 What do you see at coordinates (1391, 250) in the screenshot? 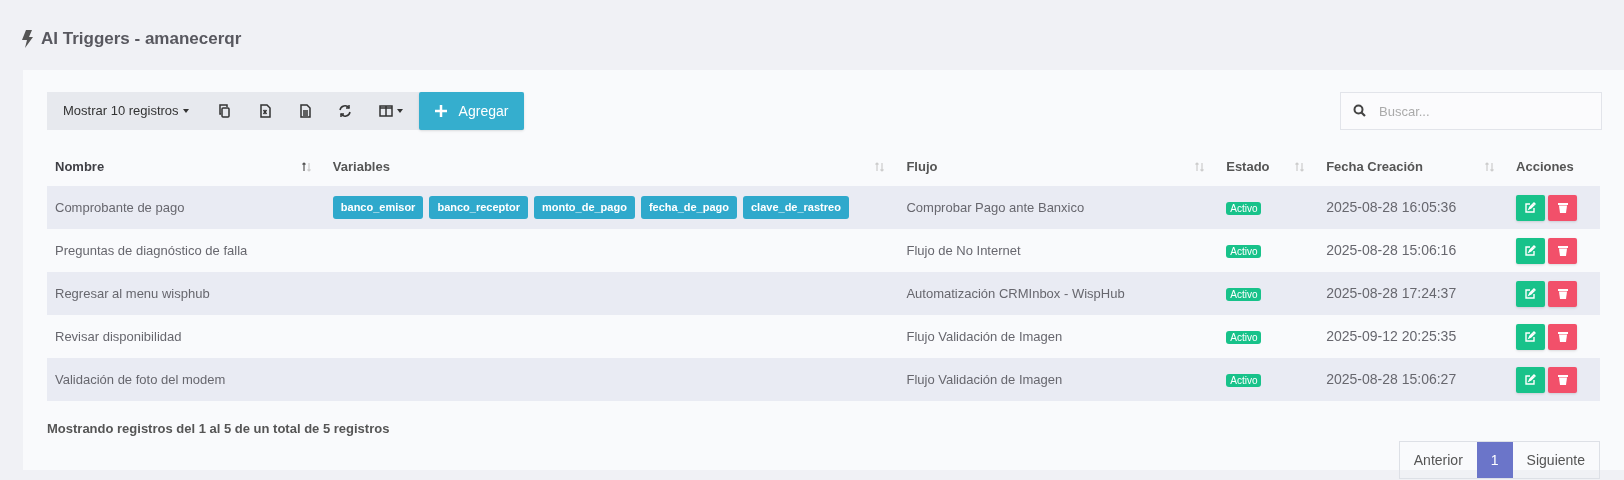
I see `table-cell: 2025-08-28 15:06:16` at bounding box center [1391, 250].